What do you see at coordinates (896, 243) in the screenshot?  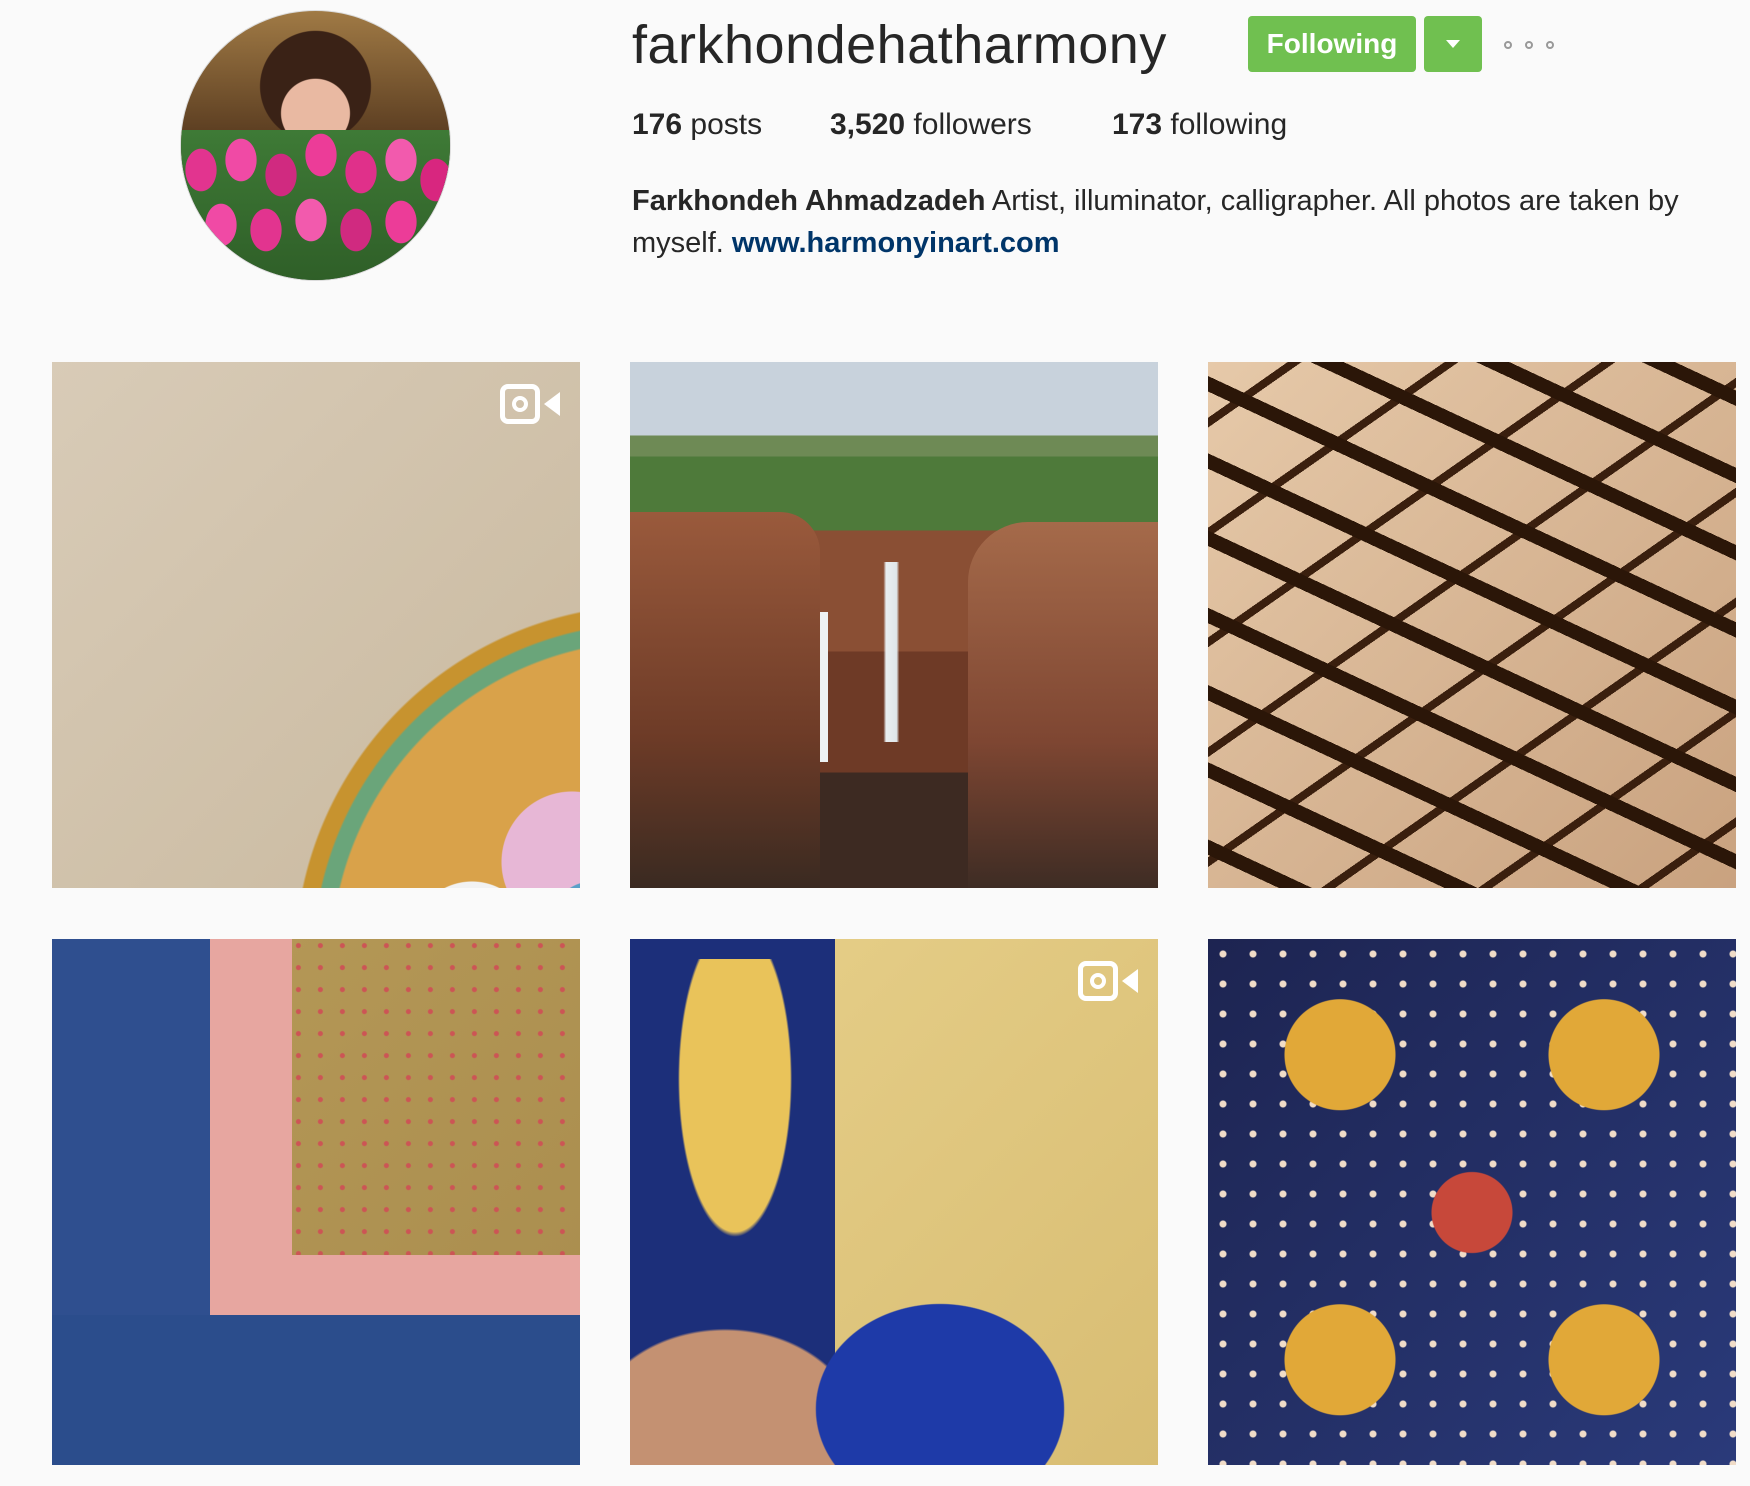 I see `website-link: www.harmonyinart.com` at bounding box center [896, 243].